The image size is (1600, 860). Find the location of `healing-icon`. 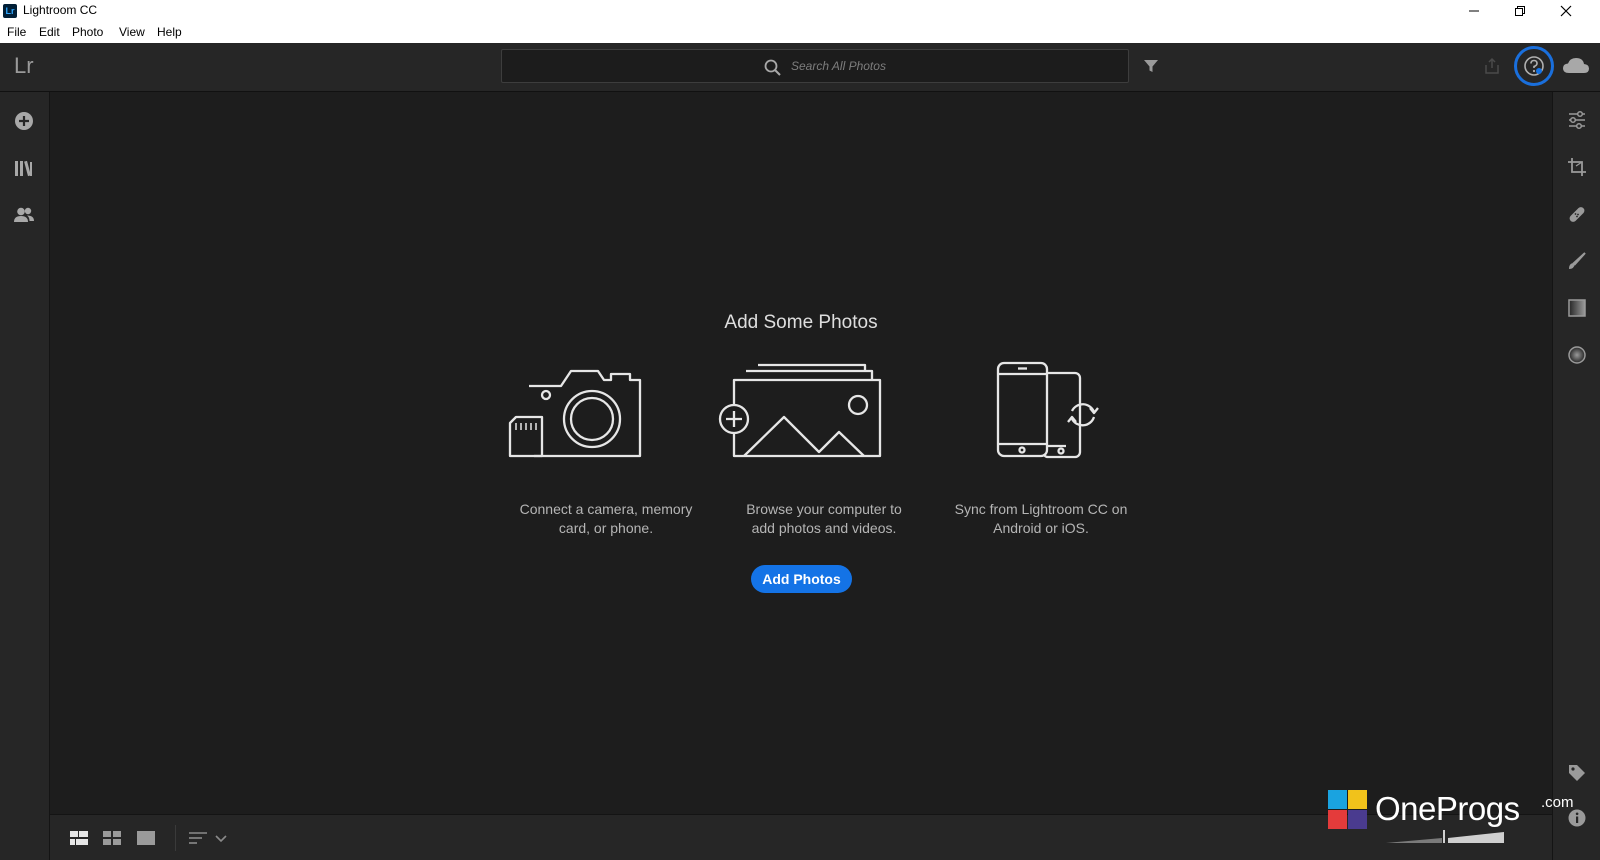

healing-icon is located at coordinates (1577, 214).